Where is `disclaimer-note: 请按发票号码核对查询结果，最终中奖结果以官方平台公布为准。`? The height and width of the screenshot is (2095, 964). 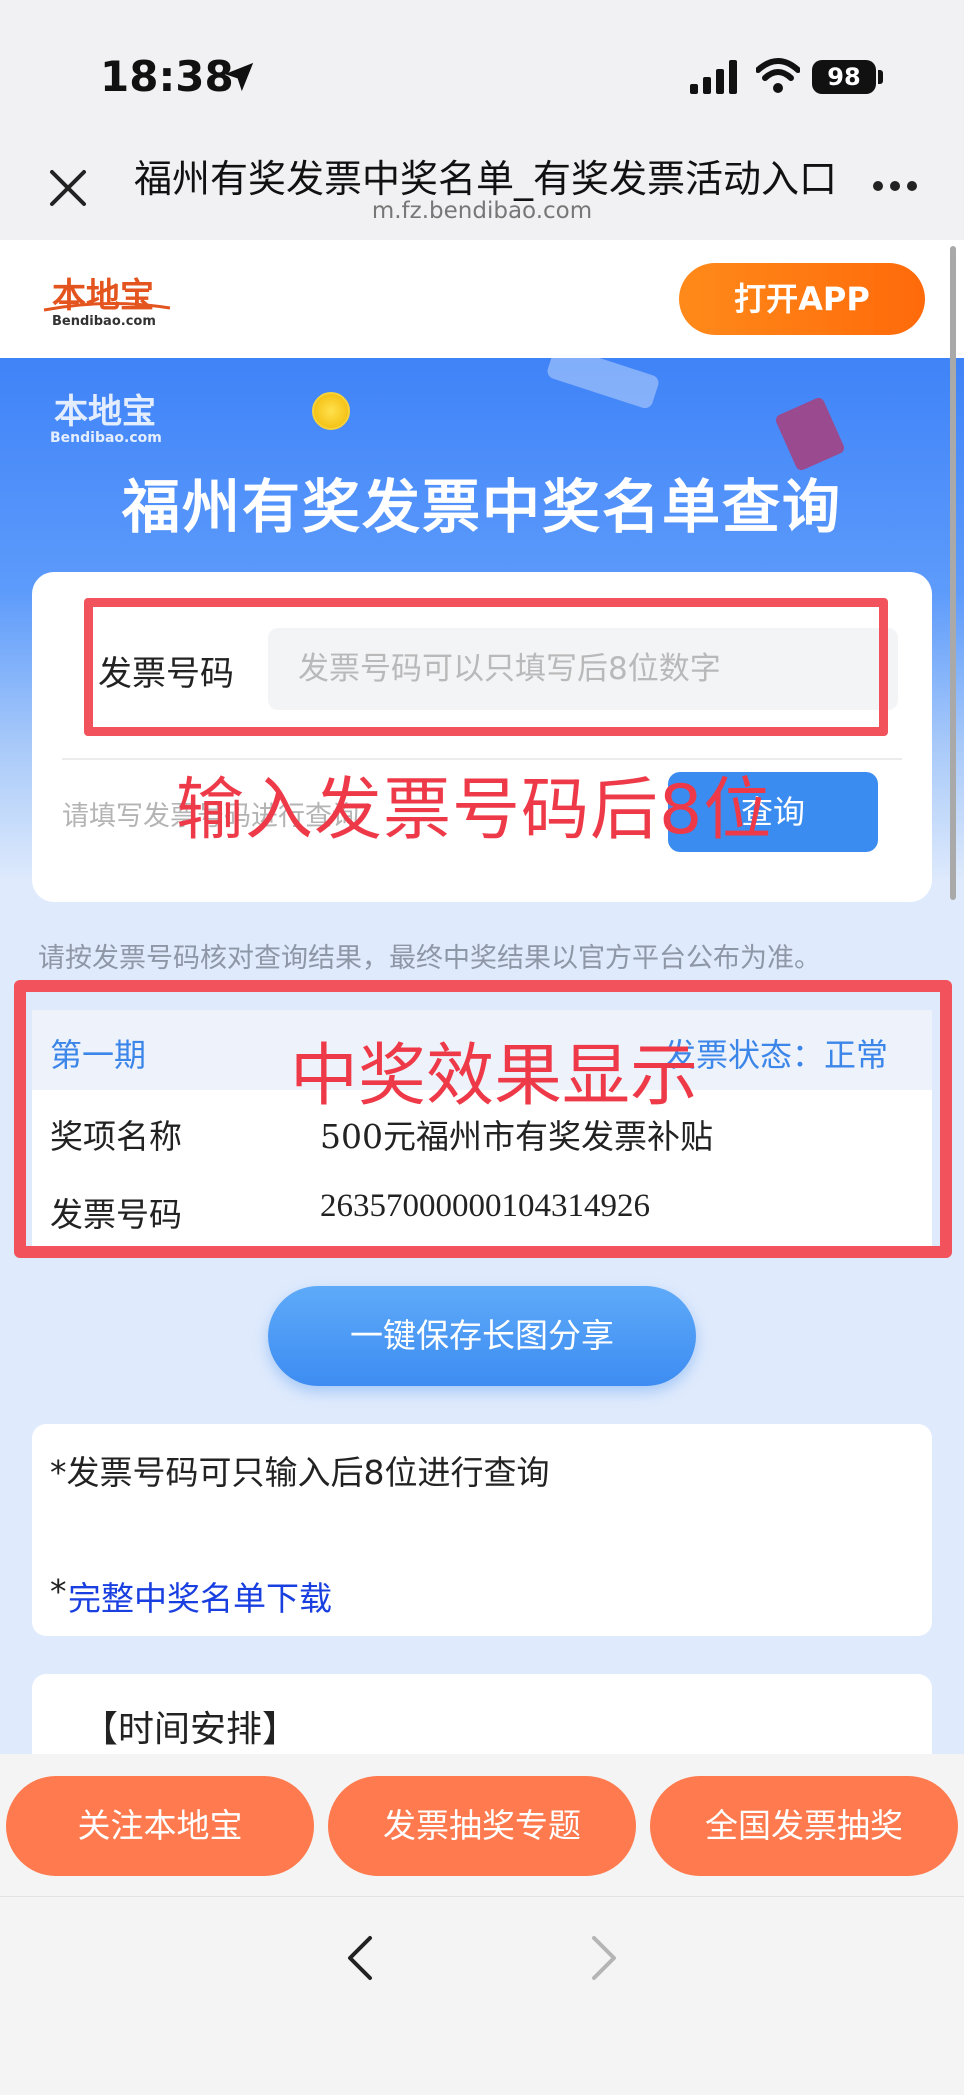
disclaimer-note: 请按发票号码核对查询结果，最终中奖结果以官方平台公布为准。 is located at coordinates (429, 958).